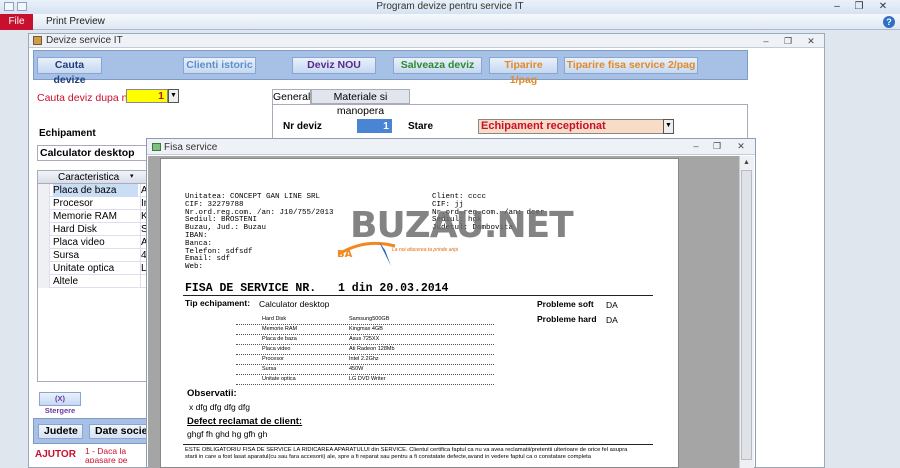  What do you see at coordinates (218, 303) in the screenshot?
I see `tip-echipament-label: Tip echipament:` at bounding box center [218, 303].